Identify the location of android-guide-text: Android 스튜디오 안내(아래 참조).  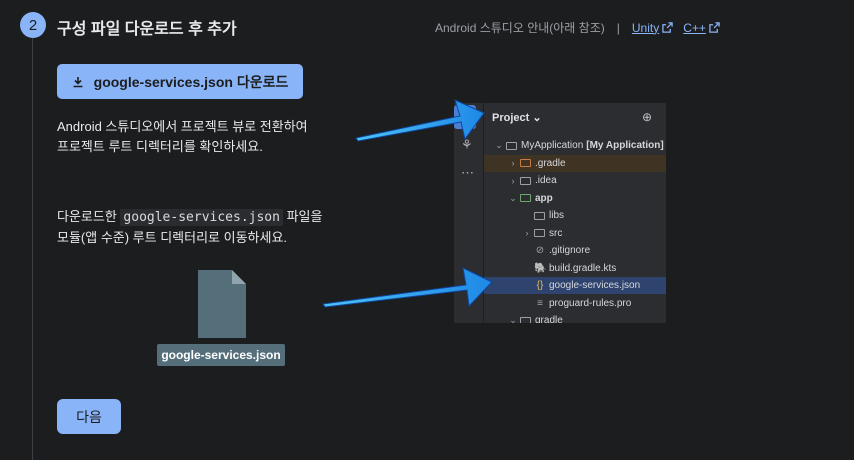
(520, 28).